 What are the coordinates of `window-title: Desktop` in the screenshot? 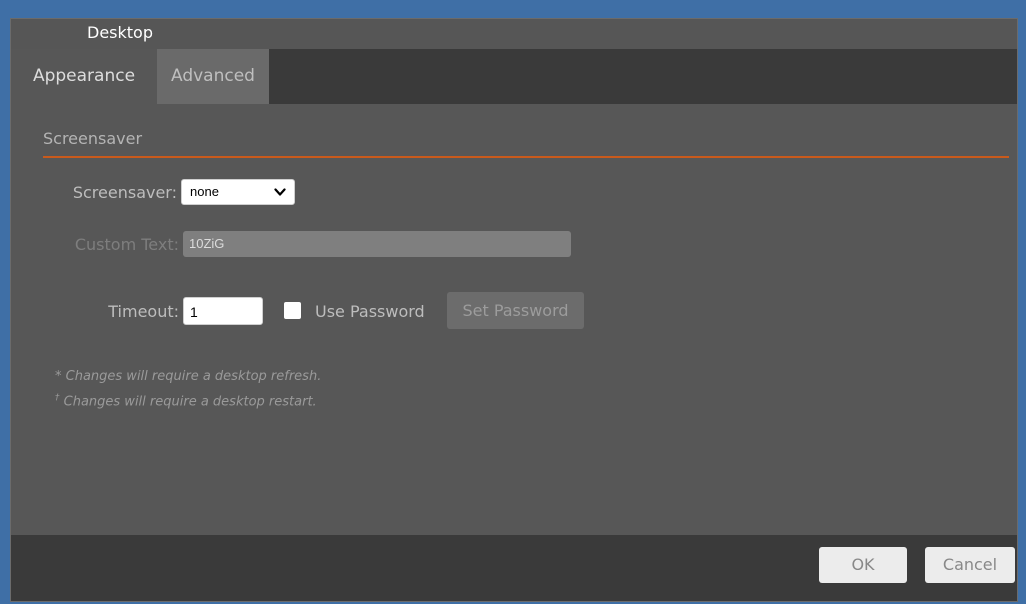 It's located at (120, 32).